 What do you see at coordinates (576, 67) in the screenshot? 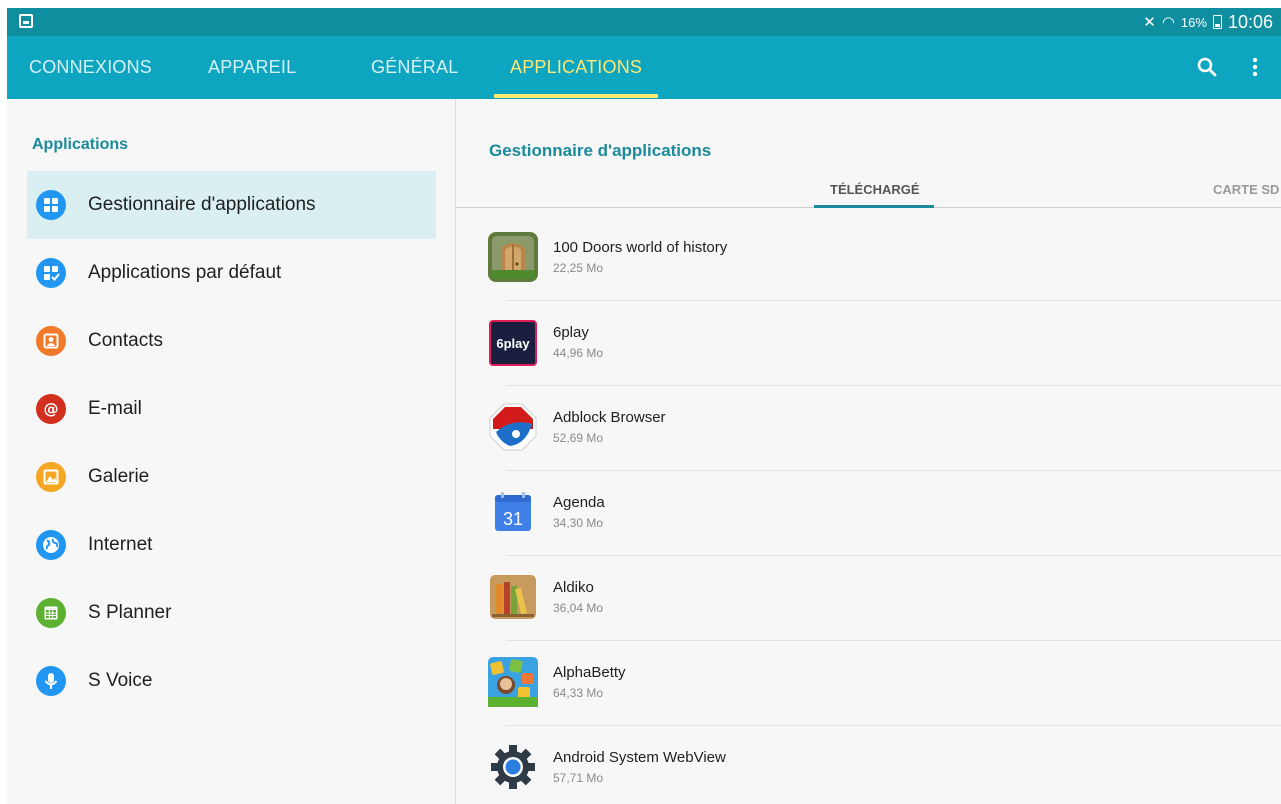
I see `tab-applications: APPLICATIONS` at bounding box center [576, 67].